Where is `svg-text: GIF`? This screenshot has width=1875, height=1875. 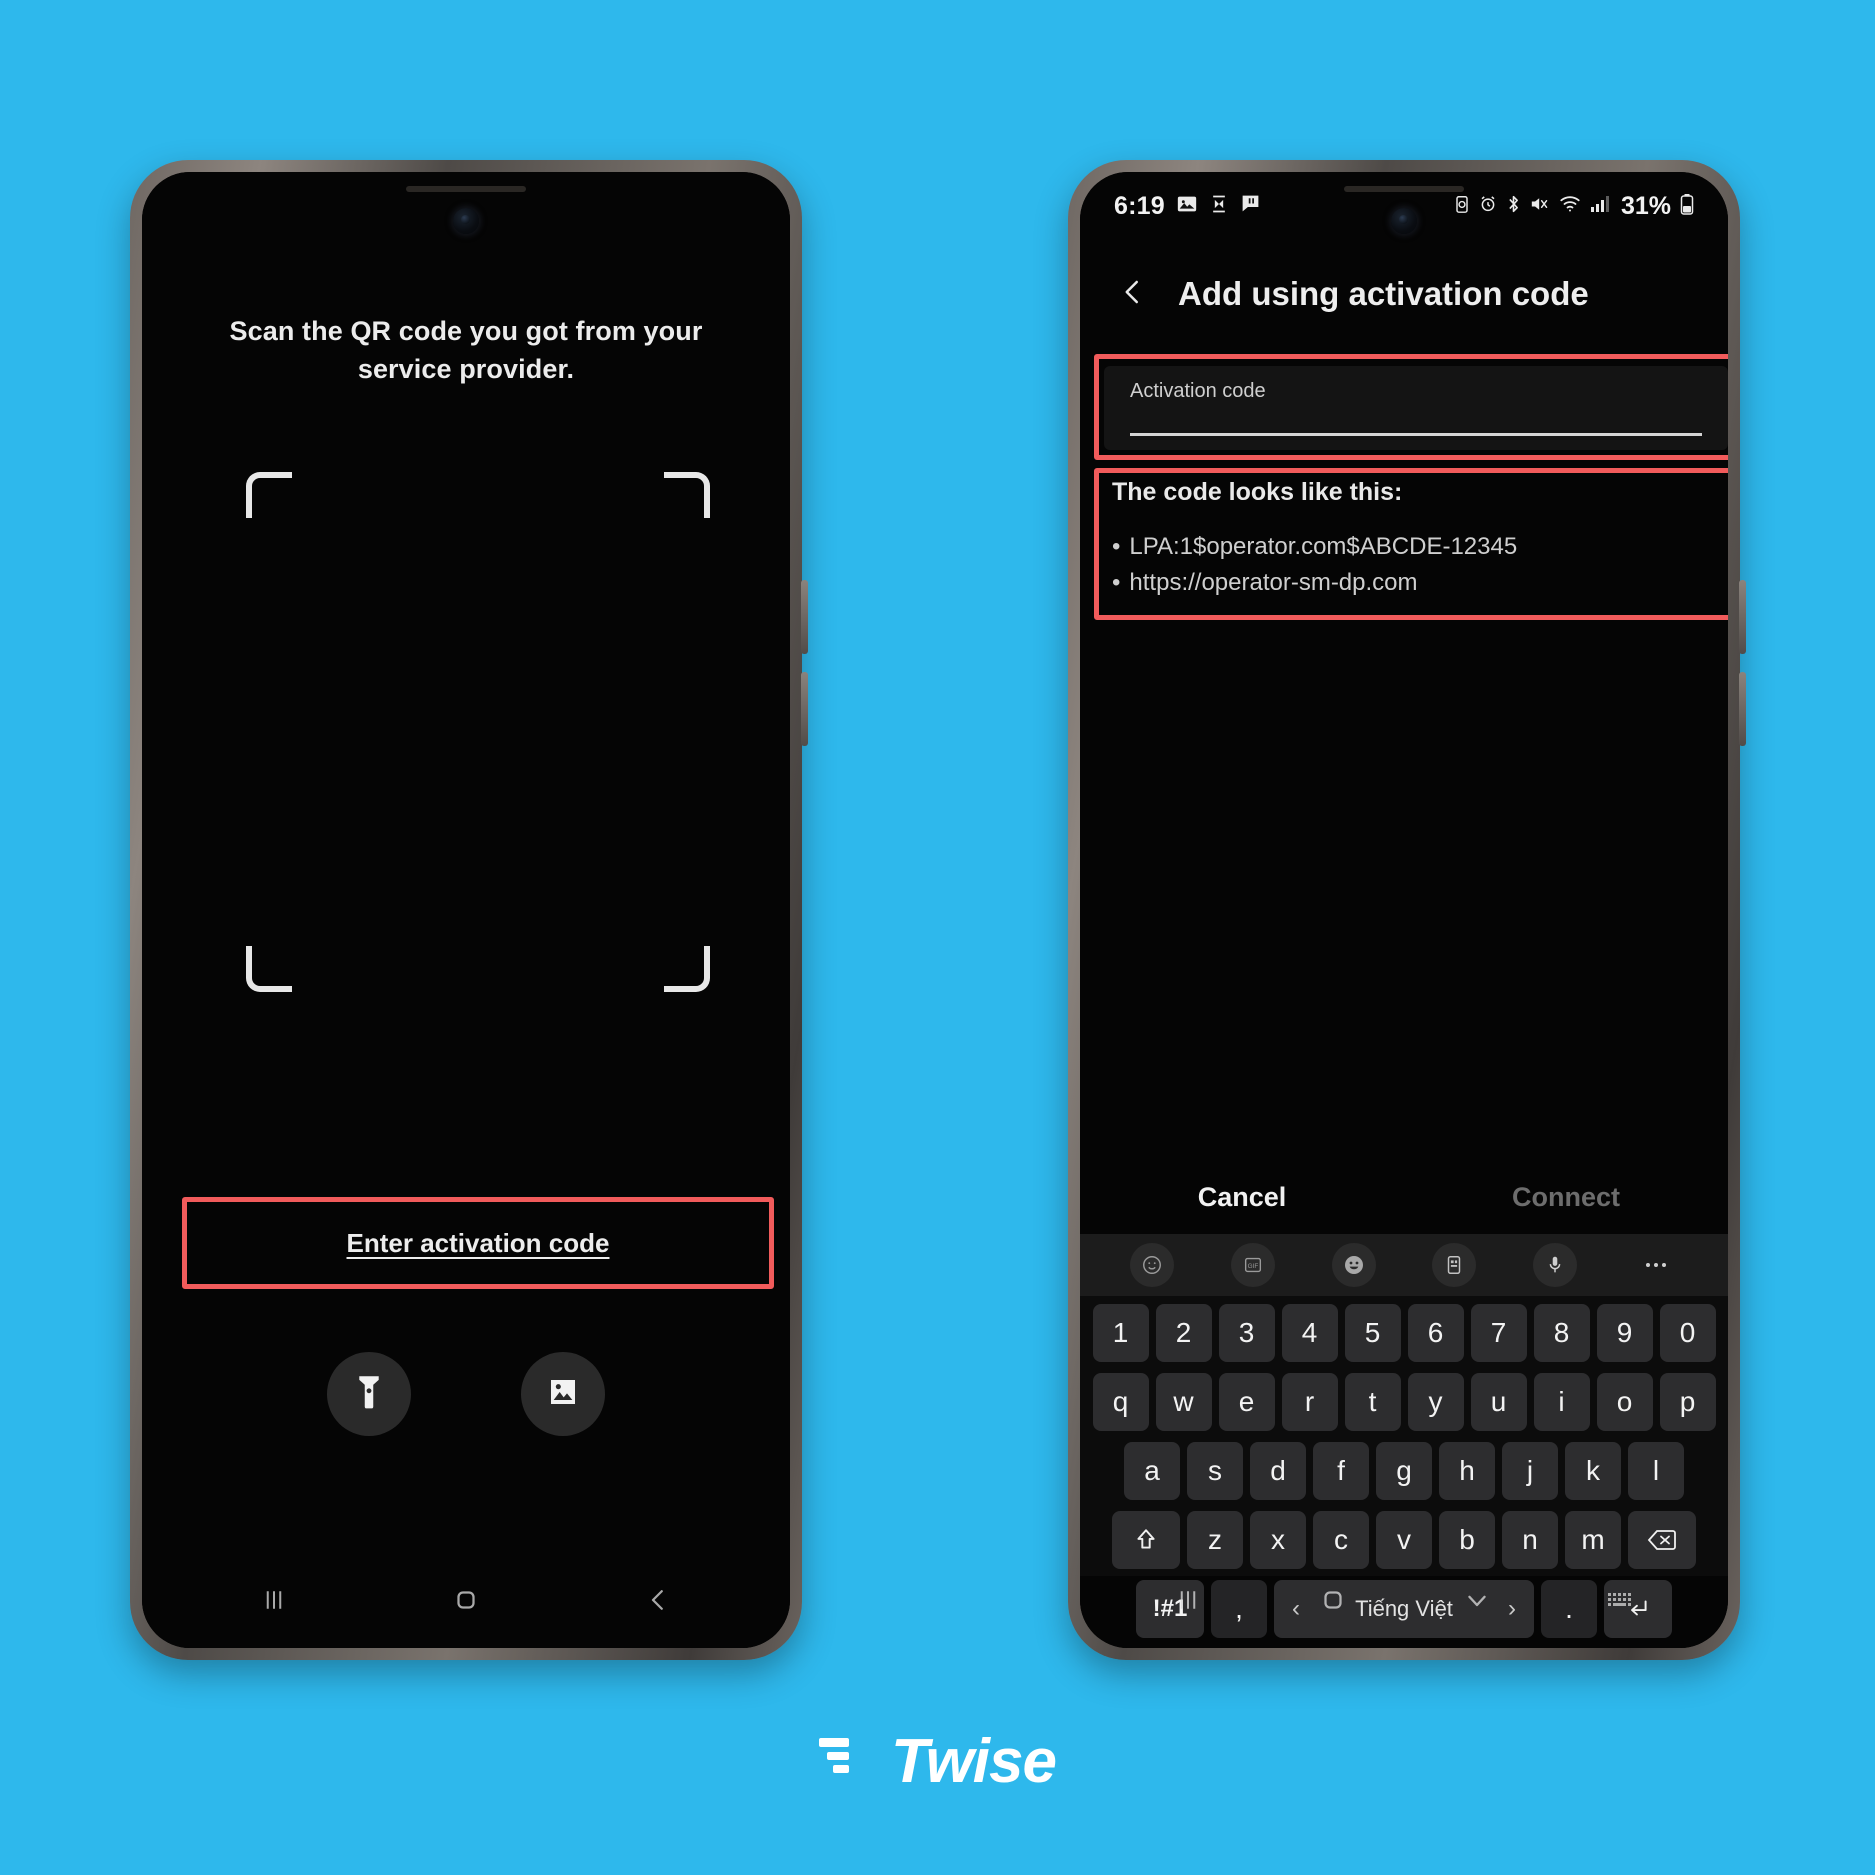 svg-text: GIF is located at coordinates (1253, 1266).